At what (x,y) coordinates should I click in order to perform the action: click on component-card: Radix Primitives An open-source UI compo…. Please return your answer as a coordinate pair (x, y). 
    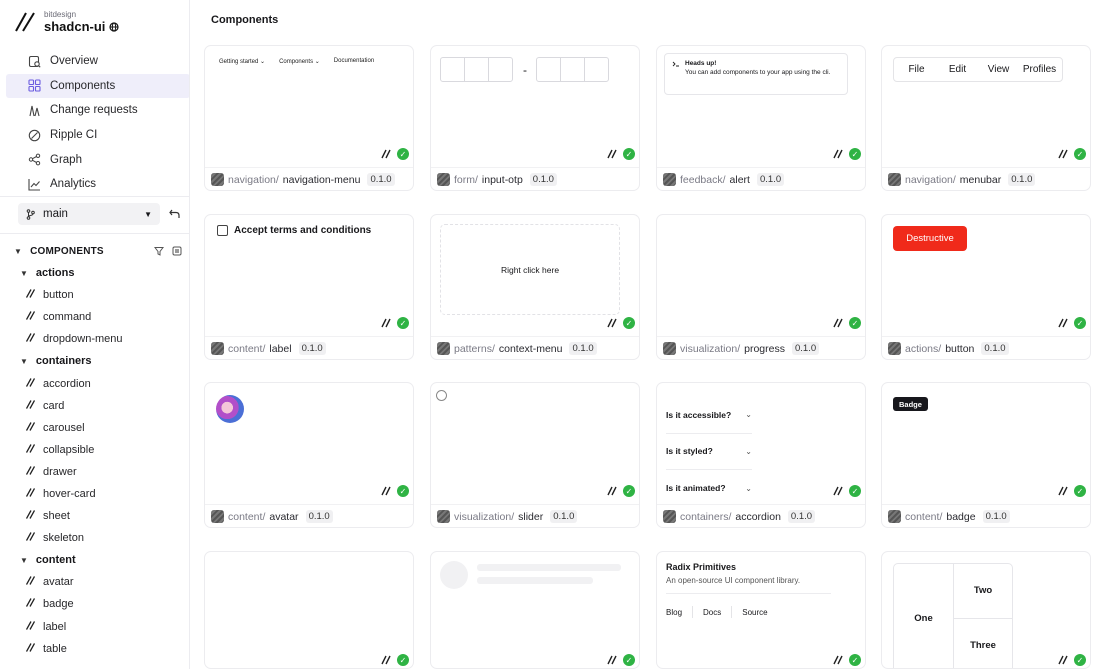
    Looking at the image, I should click on (761, 610).